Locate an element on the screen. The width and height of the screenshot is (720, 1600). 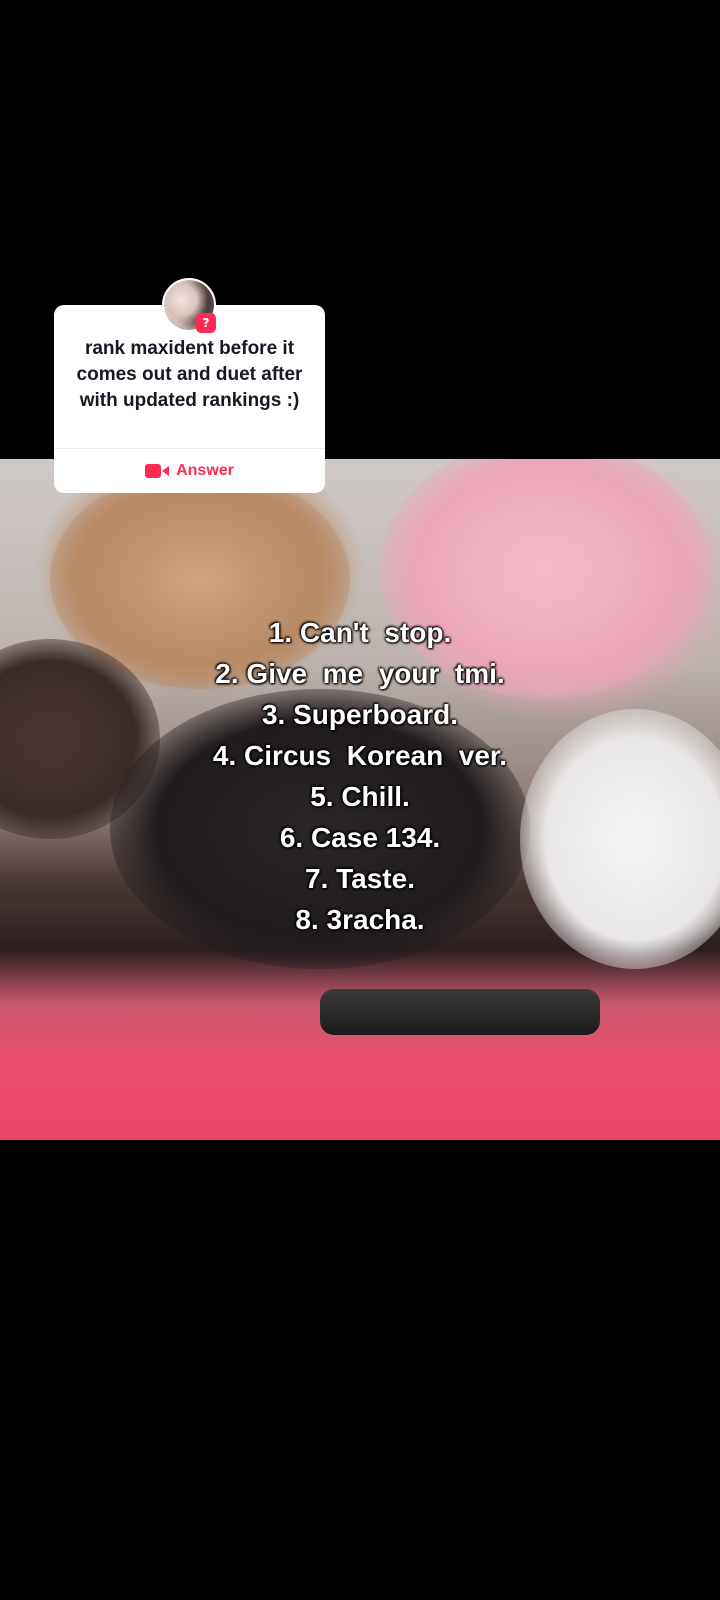
ranking-item-8: 8. 3racha. is located at coordinates (360, 919).